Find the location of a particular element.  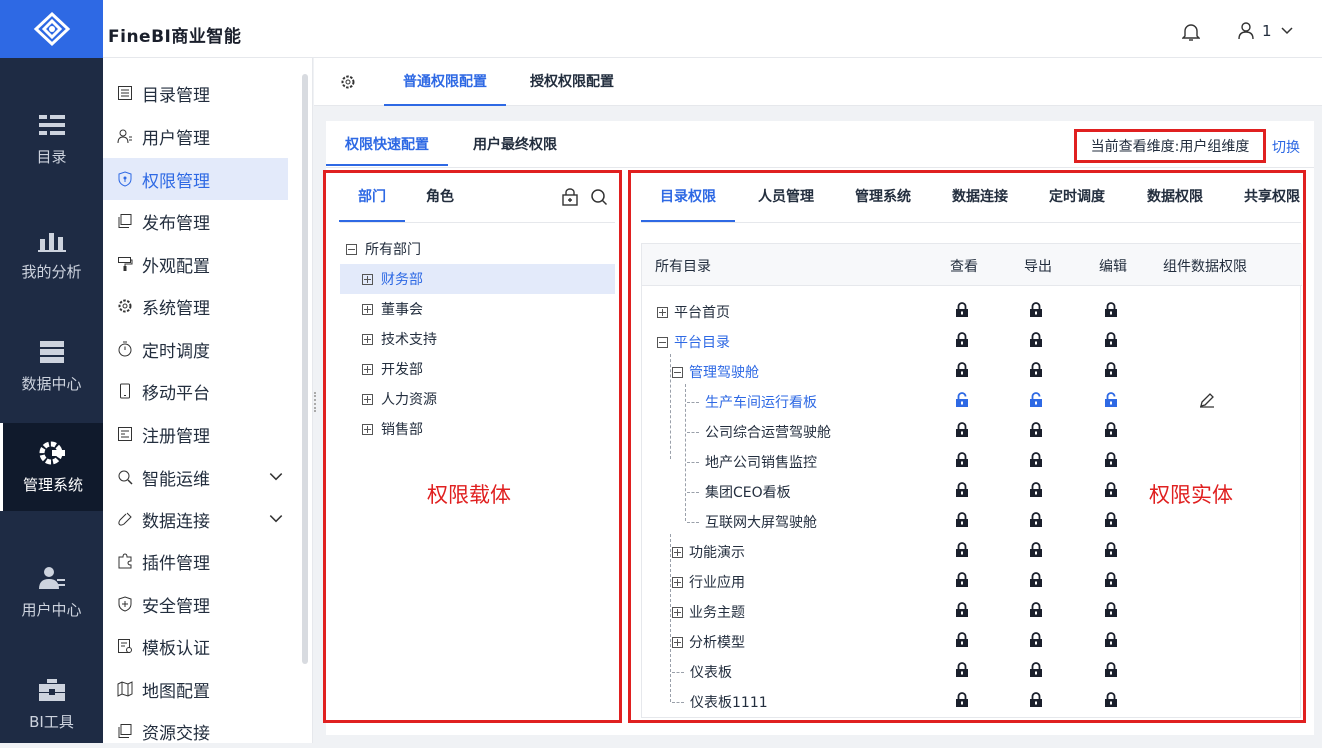

table-row: 业务主题 is located at coordinates (972, 611).